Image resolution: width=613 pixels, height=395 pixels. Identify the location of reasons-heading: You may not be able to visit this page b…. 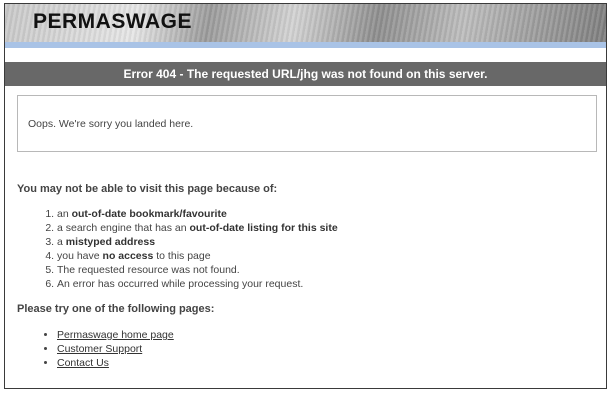
(147, 189).